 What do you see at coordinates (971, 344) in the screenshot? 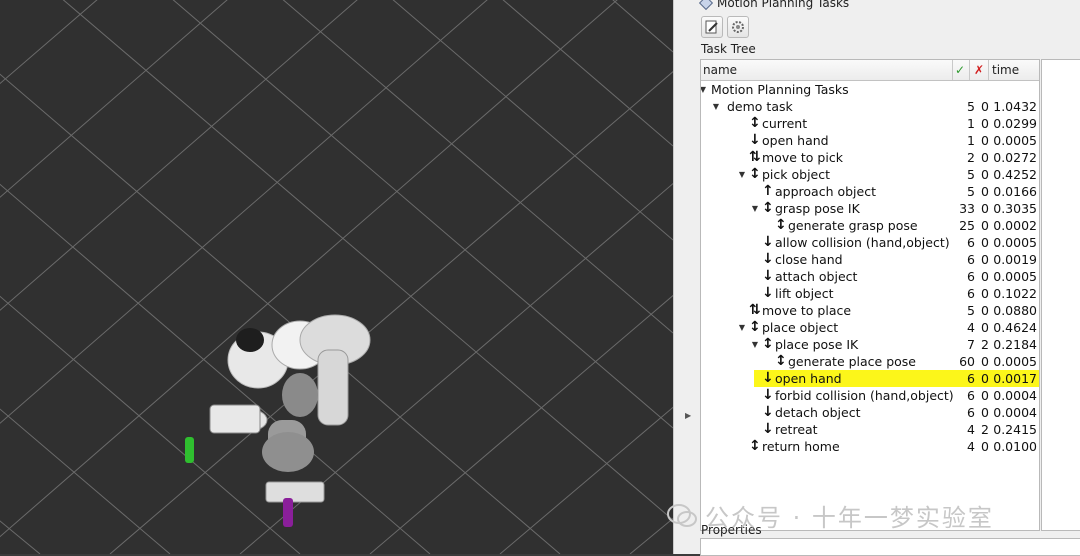
I see `success-count: 7` at bounding box center [971, 344].